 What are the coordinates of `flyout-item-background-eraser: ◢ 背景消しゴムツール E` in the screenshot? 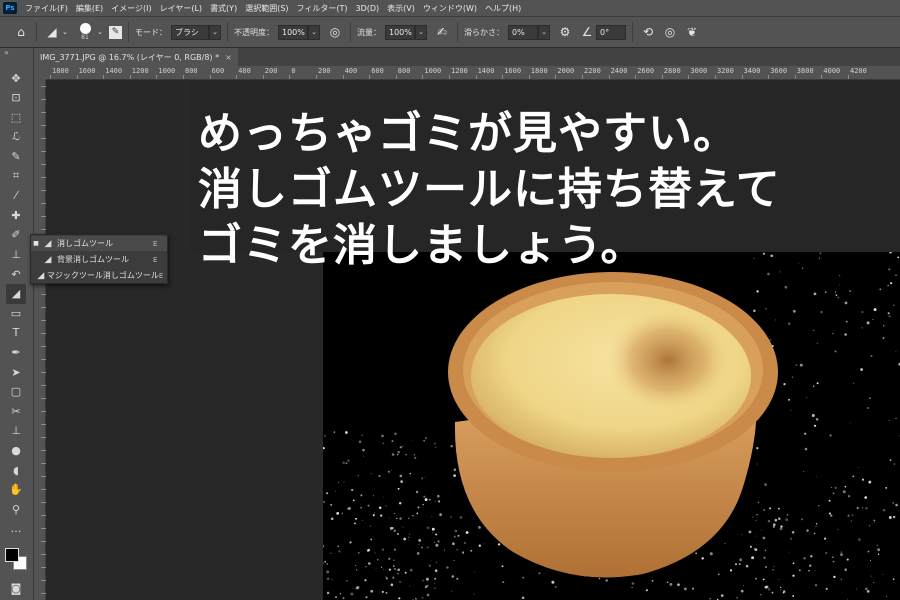 It's located at (99, 259).